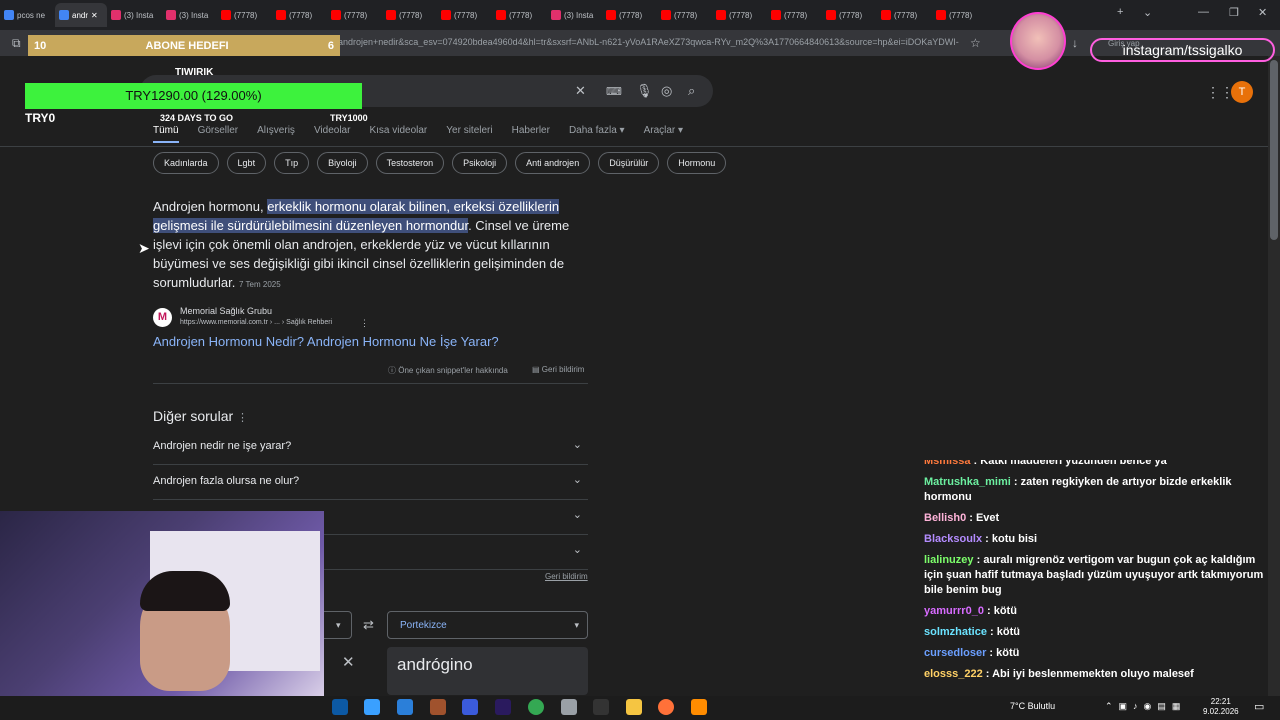  What do you see at coordinates (579, 15) in the screenshot?
I see `tab-label: (3) Insta` at bounding box center [579, 15].